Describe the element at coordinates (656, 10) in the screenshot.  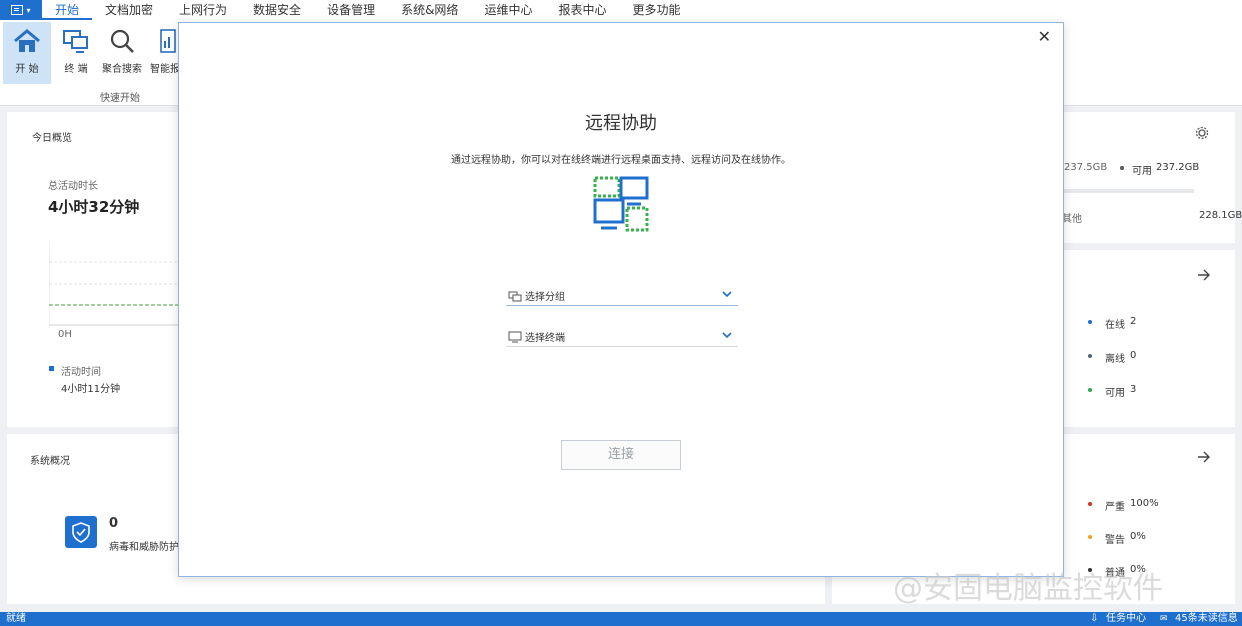
I see `menu-item-more: 更多功能` at that location.